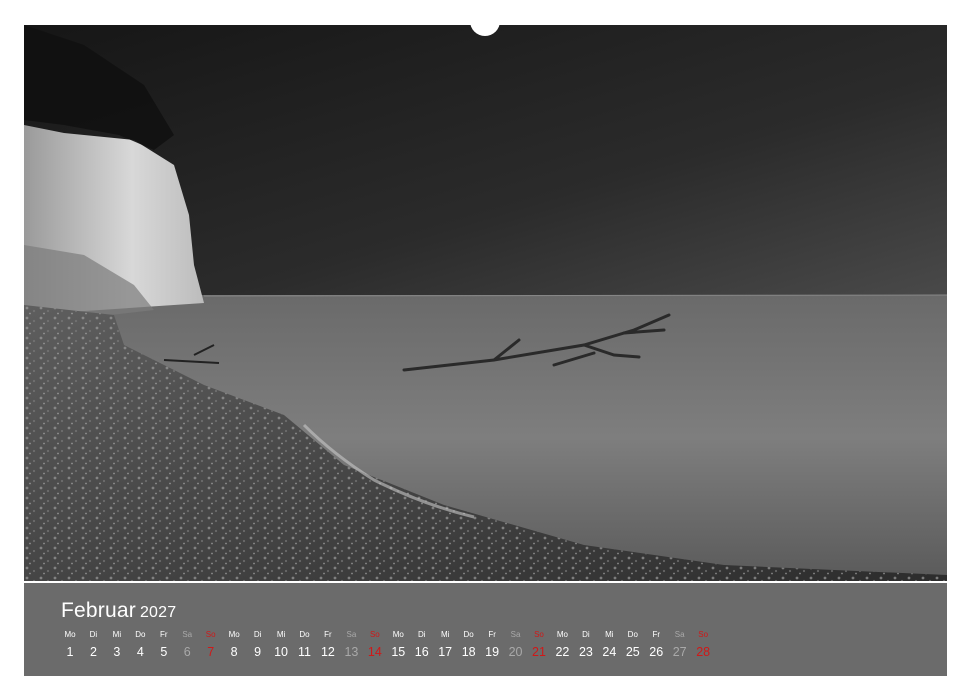 The width and height of the screenshot is (971, 700). I want to click on date-cell: 23, so click(585, 652).